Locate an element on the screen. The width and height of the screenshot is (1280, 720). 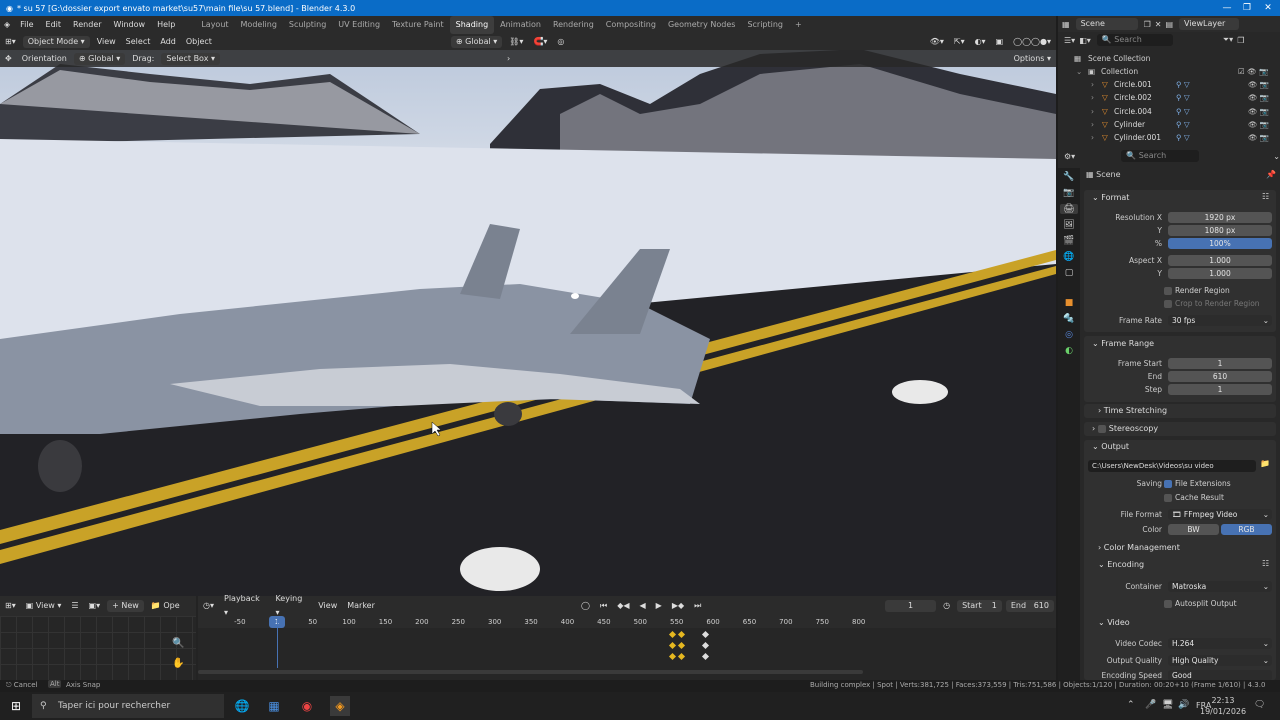
encoding-speed-dropdown: Good is located at coordinates (1220, 675).